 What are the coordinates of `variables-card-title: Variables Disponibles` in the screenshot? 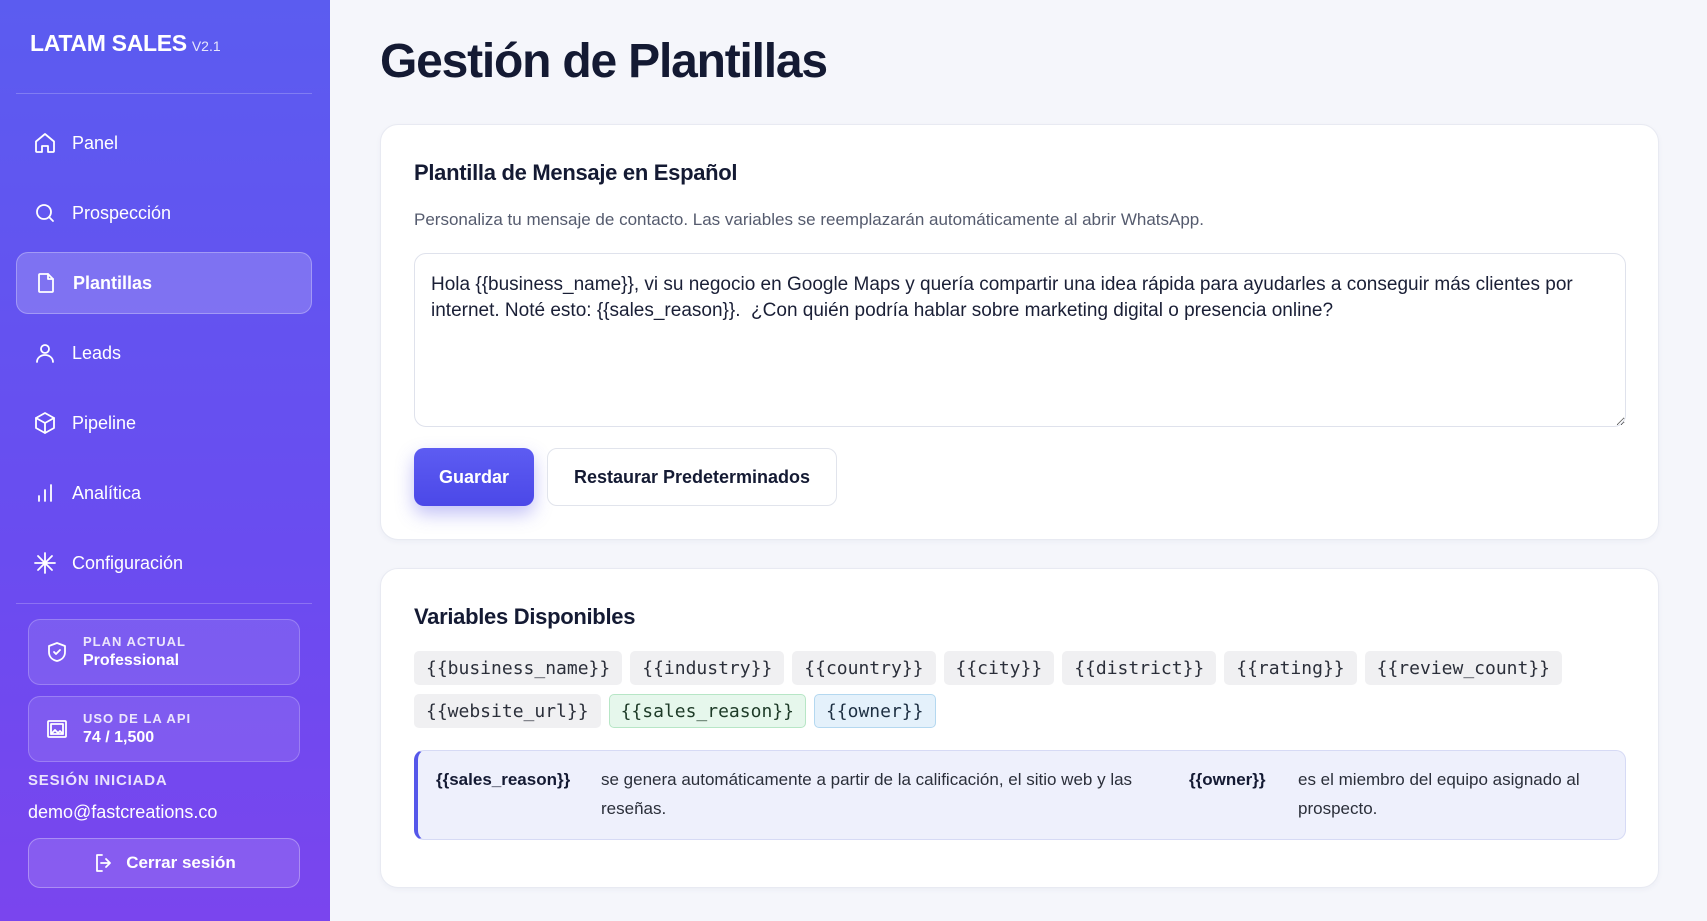 It's located at (525, 616).